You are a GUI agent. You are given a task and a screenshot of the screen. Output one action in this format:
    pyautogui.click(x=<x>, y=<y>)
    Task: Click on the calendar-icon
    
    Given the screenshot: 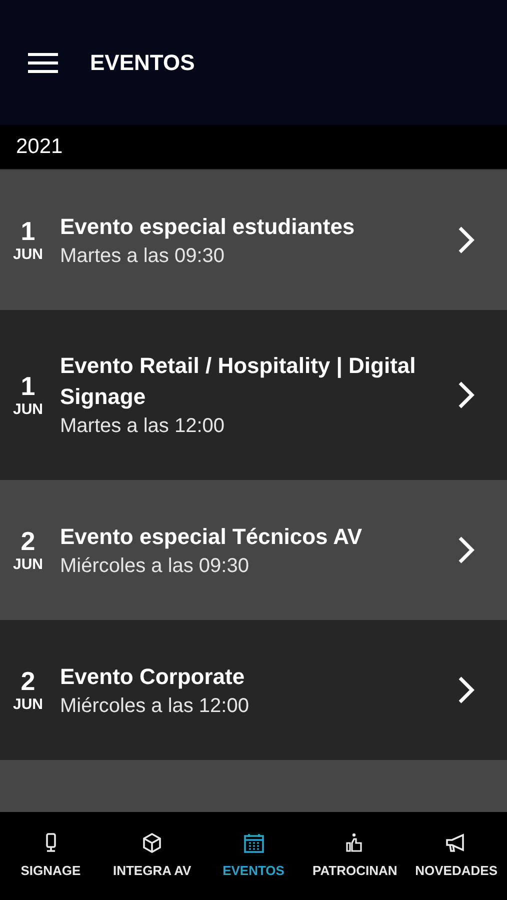 What is the action you would take?
    pyautogui.click(x=254, y=843)
    